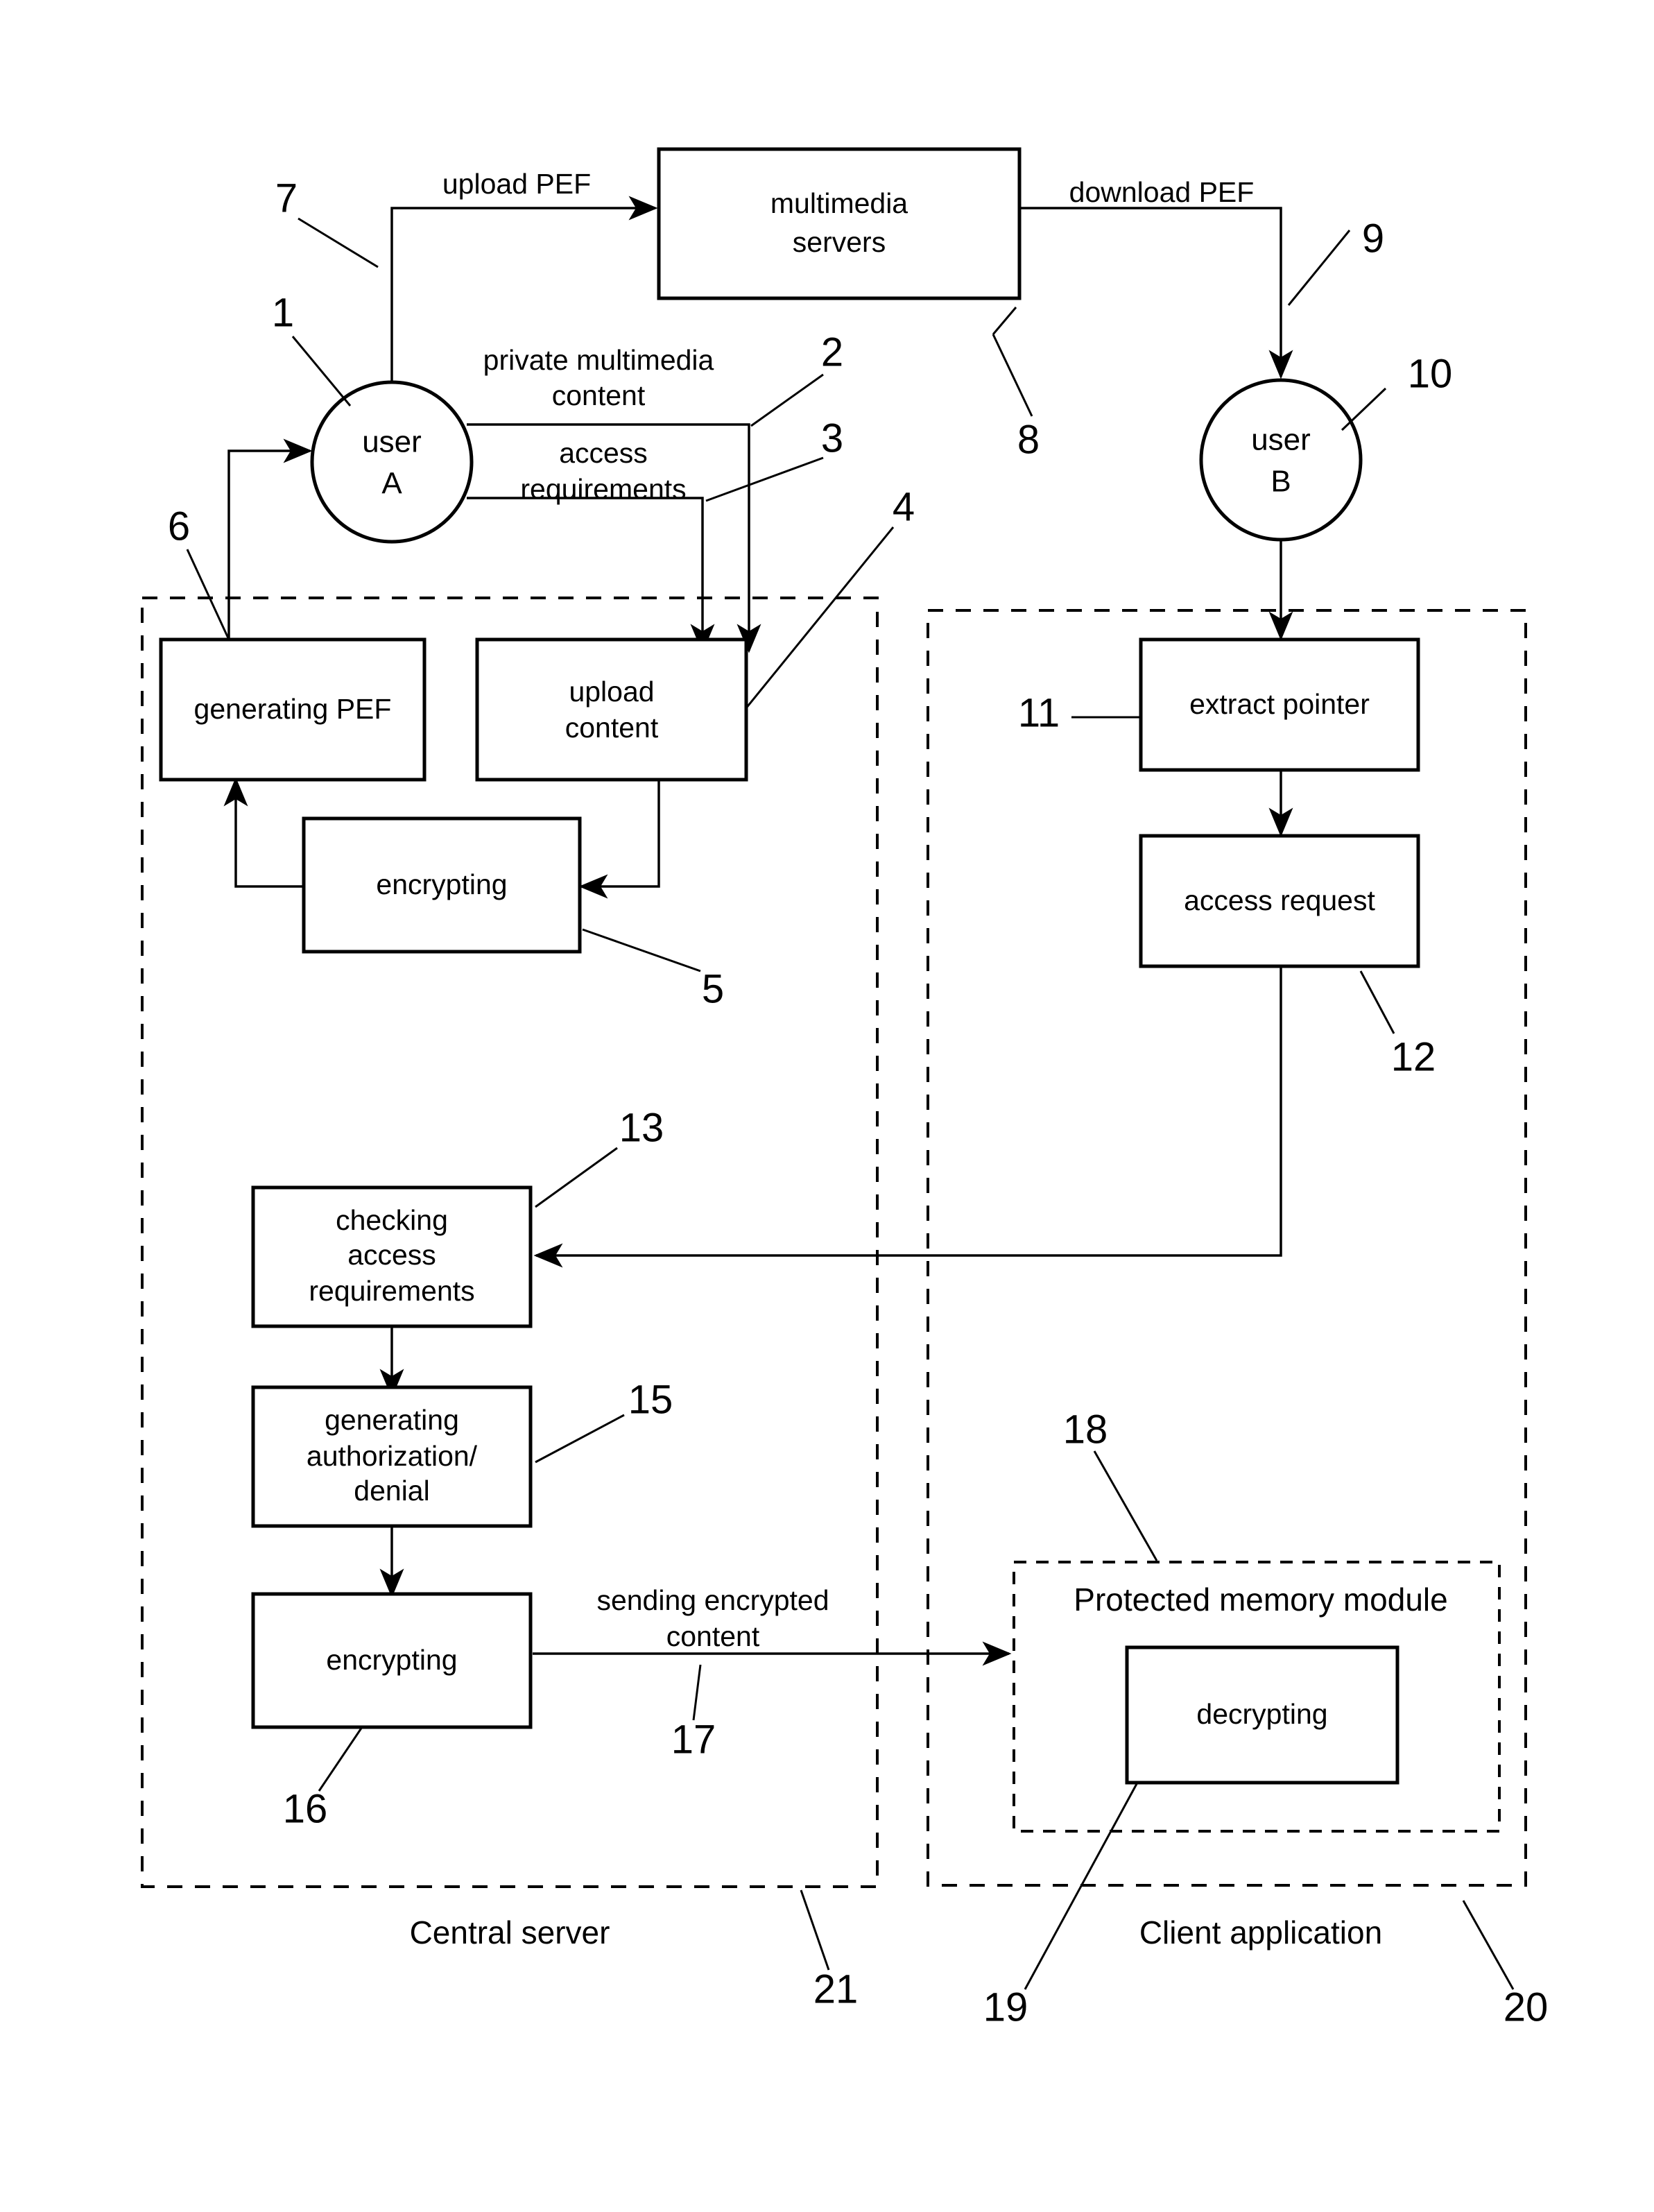  What do you see at coordinates (603, 453) in the screenshot?
I see `edge-label-access-requirements-line1: access` at bounding box center [603, 453].